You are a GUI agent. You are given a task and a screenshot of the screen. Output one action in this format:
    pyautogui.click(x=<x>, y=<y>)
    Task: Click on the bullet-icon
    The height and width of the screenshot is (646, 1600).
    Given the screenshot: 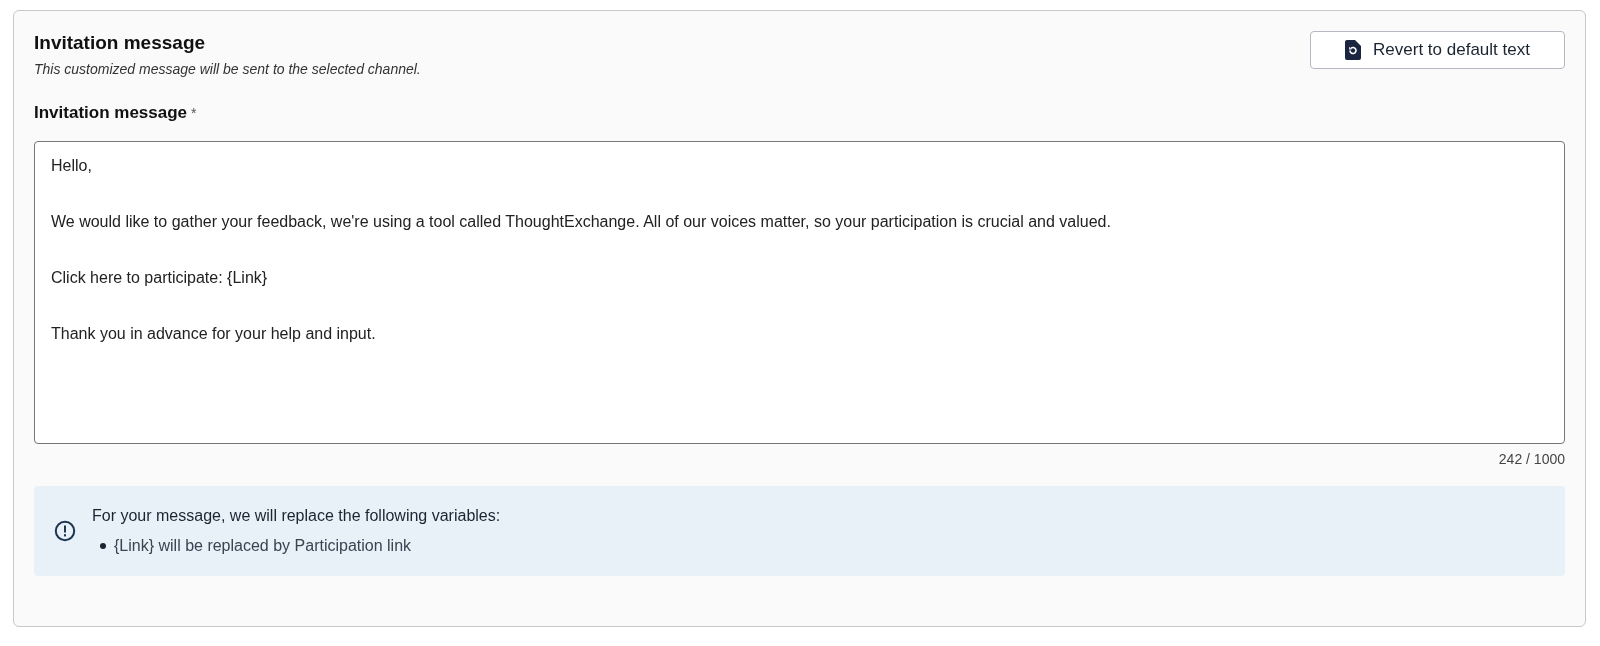 What is the action you would take?
    pyautogui.click(x=103, y=545)
    